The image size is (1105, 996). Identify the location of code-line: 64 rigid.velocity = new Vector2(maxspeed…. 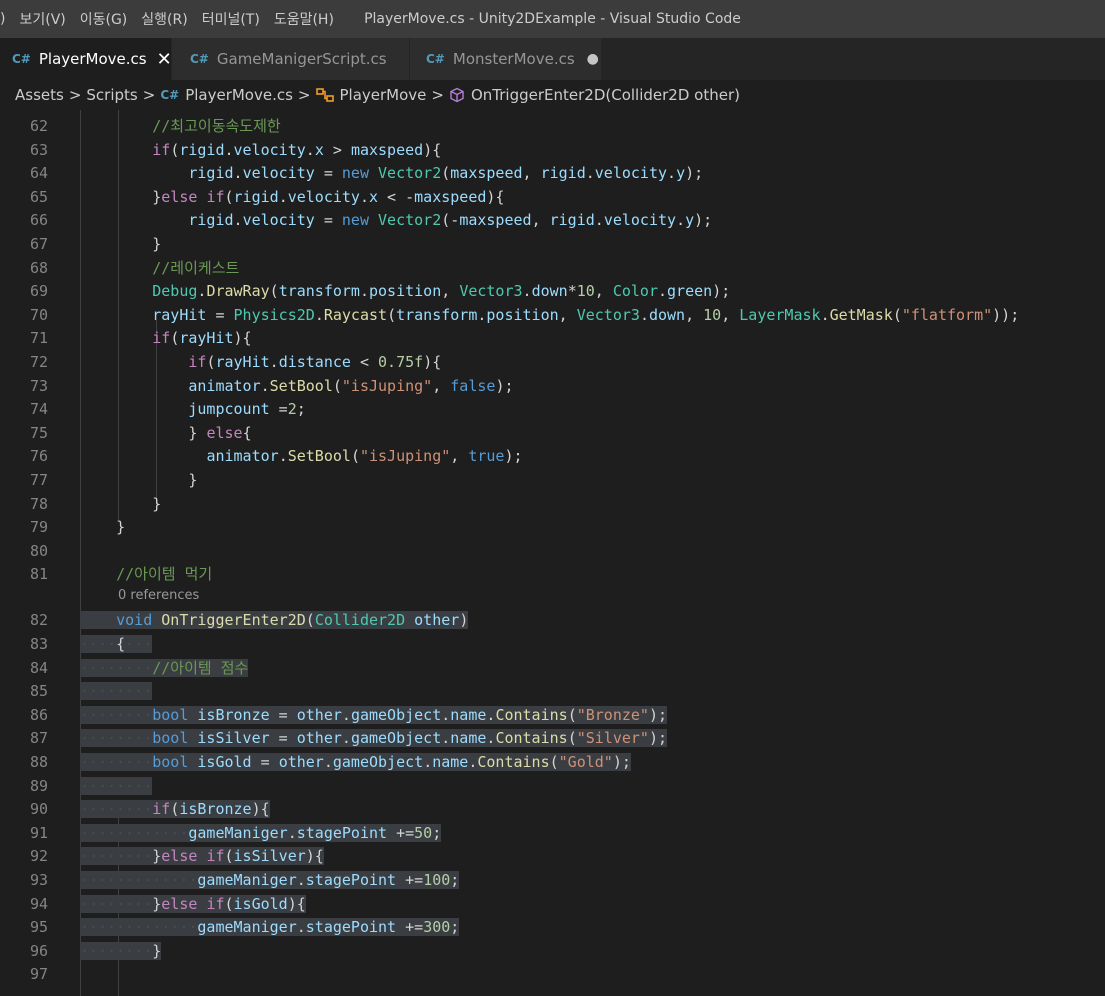
(552, 174).